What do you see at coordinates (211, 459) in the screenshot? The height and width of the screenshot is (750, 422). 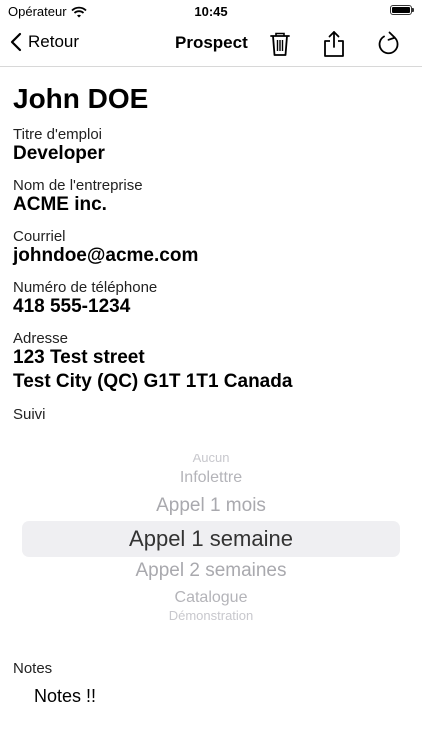 I see `picker-option: Aucun` at bounding box center [211, 459].